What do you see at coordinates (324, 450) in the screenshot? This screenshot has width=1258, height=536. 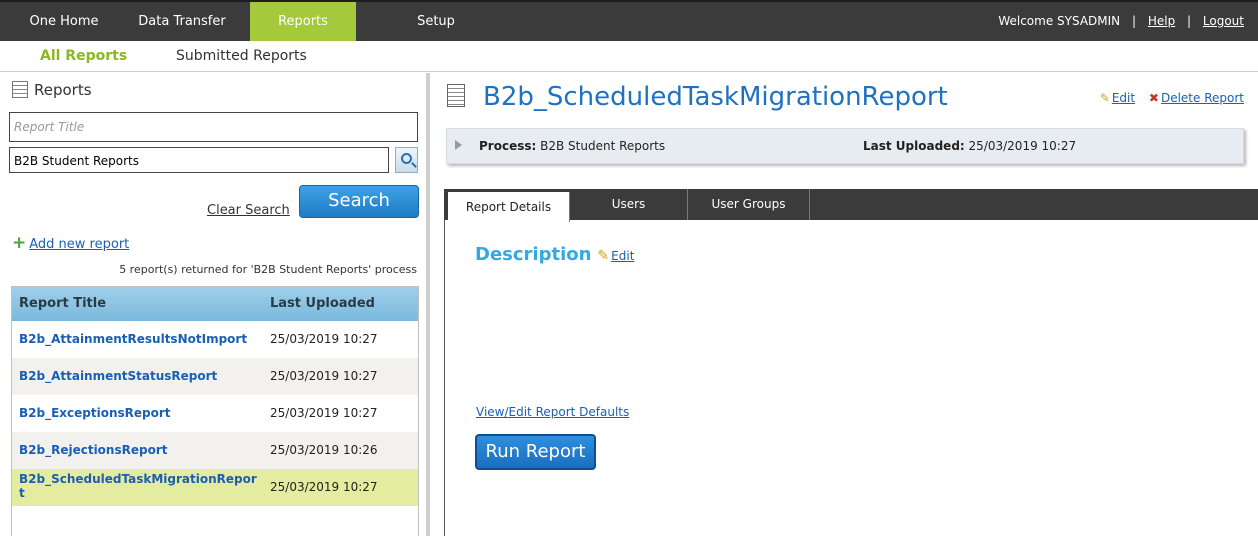 I see `date-cell: 25/03/2019 10:26` at bounding box center [324, 450].